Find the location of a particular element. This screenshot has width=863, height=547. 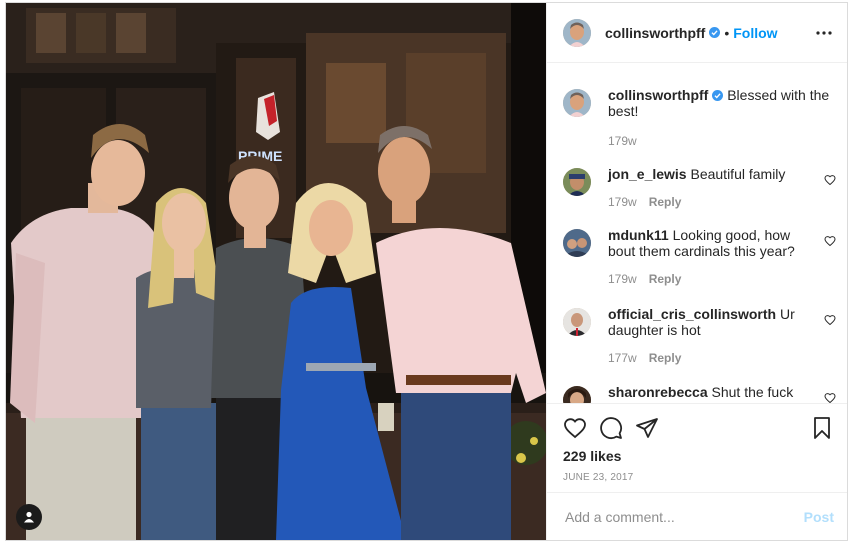

add-comment-bar: Post is located at coordinates (697, 516).